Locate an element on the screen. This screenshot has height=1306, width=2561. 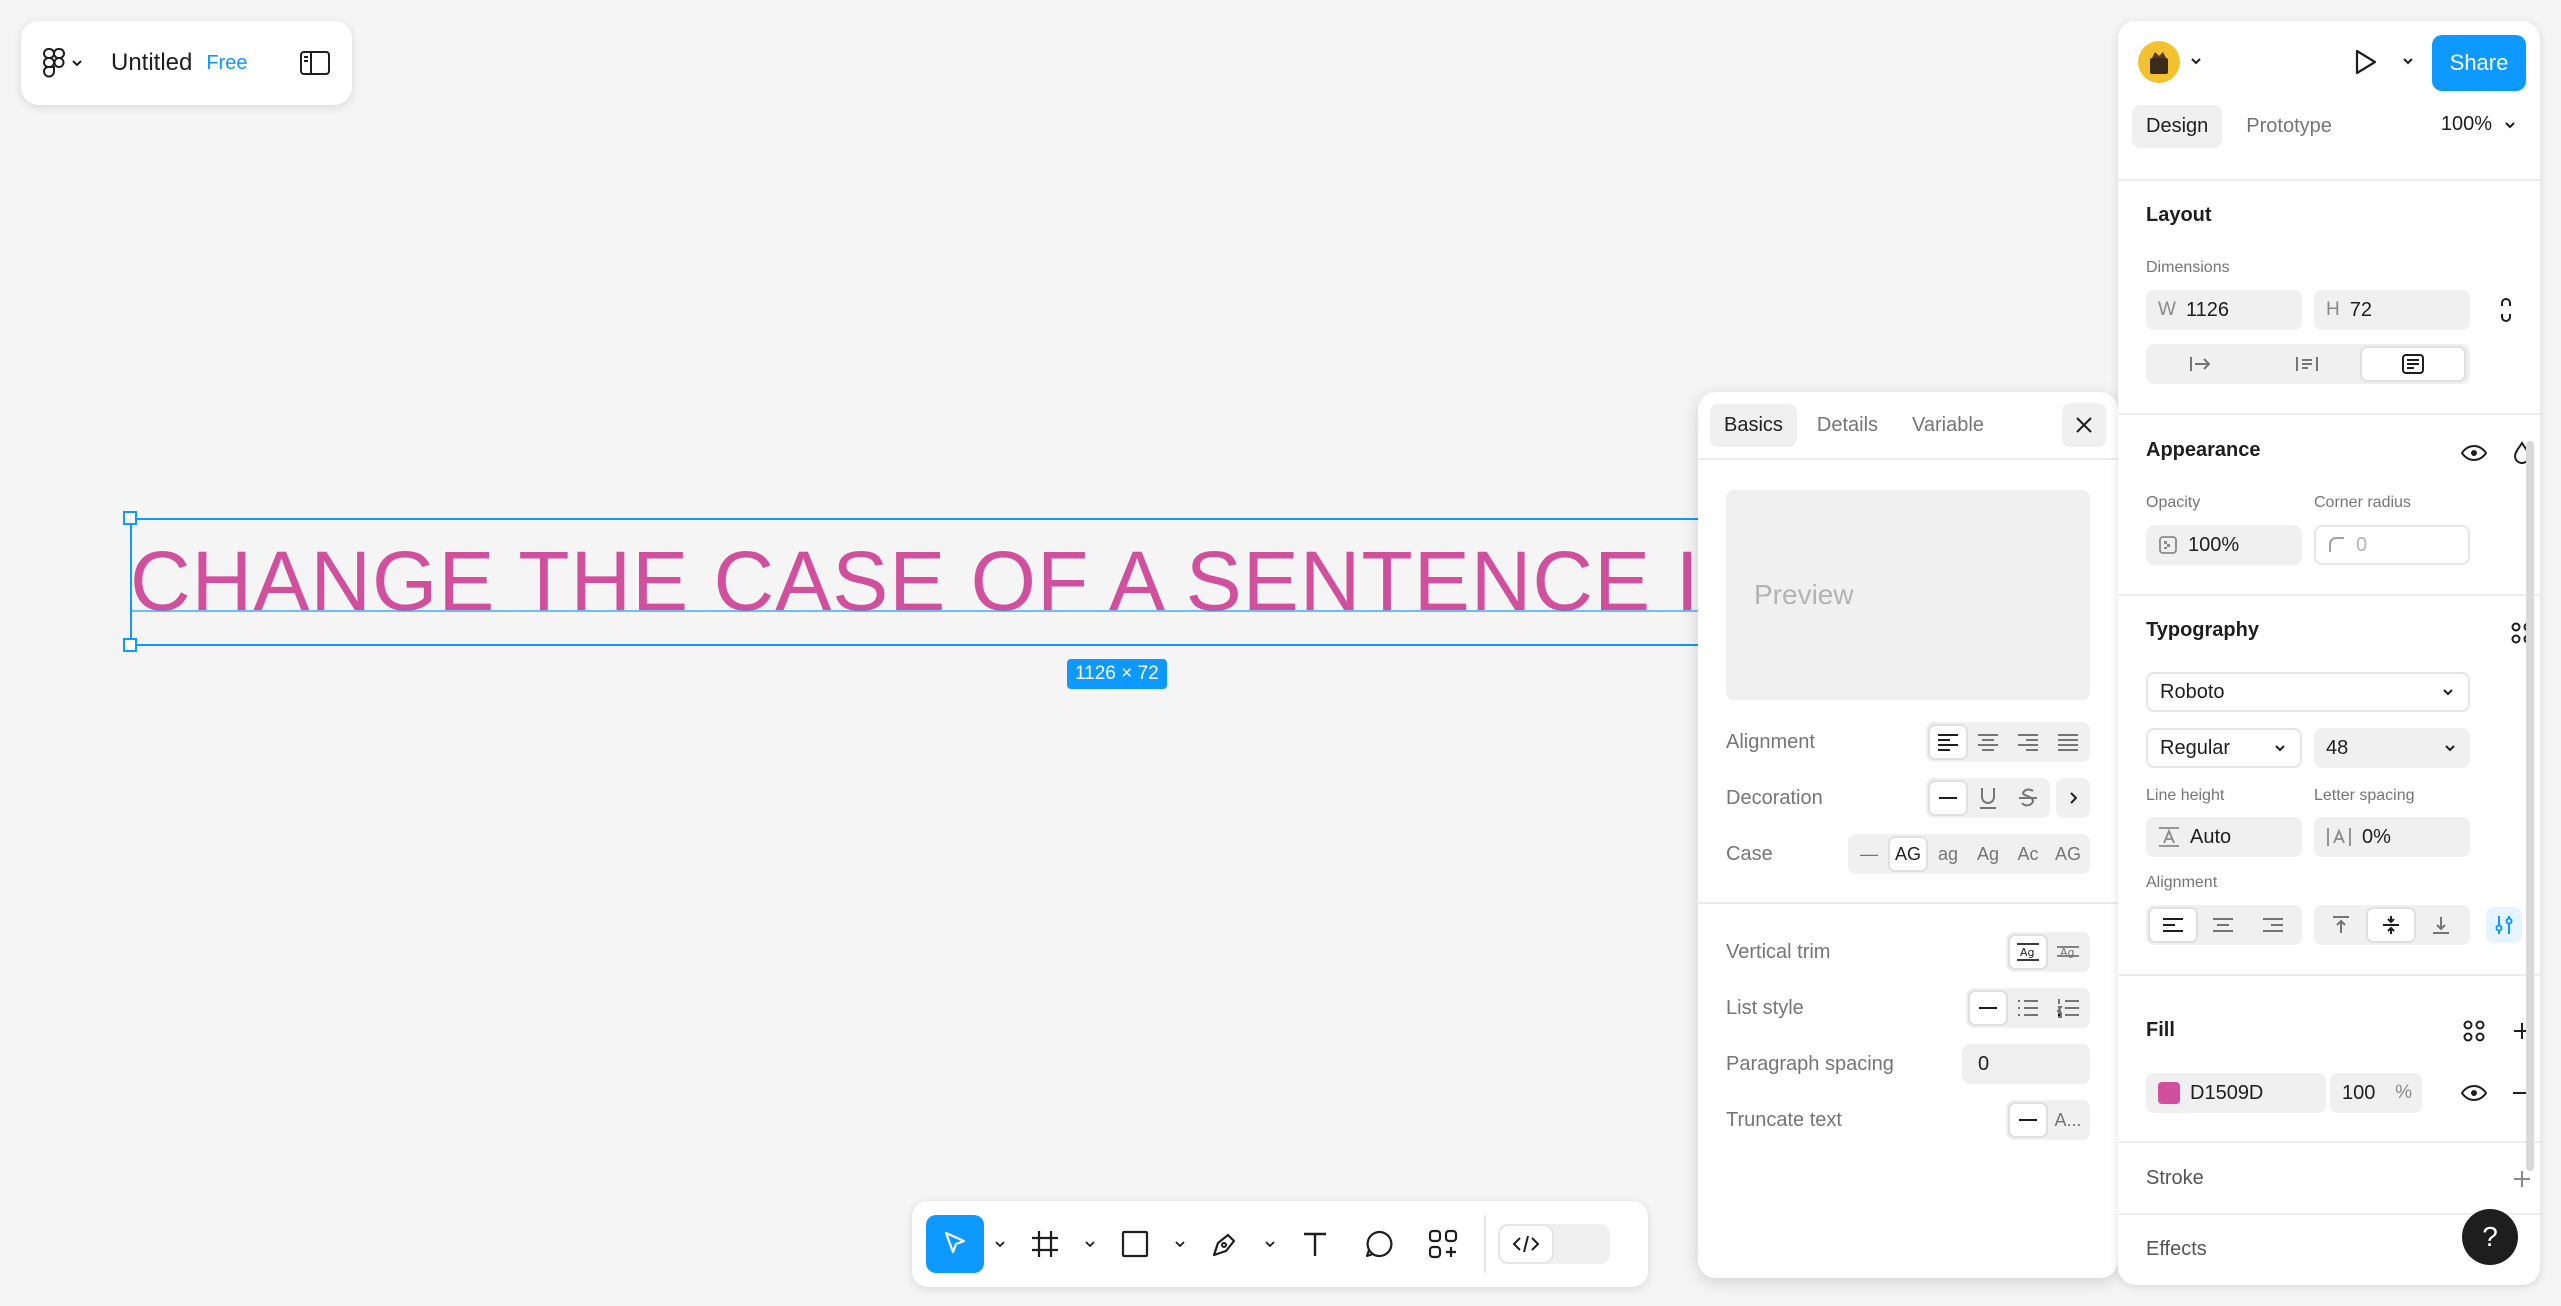
text-align-left-button is located at coordinates (2173, 925).